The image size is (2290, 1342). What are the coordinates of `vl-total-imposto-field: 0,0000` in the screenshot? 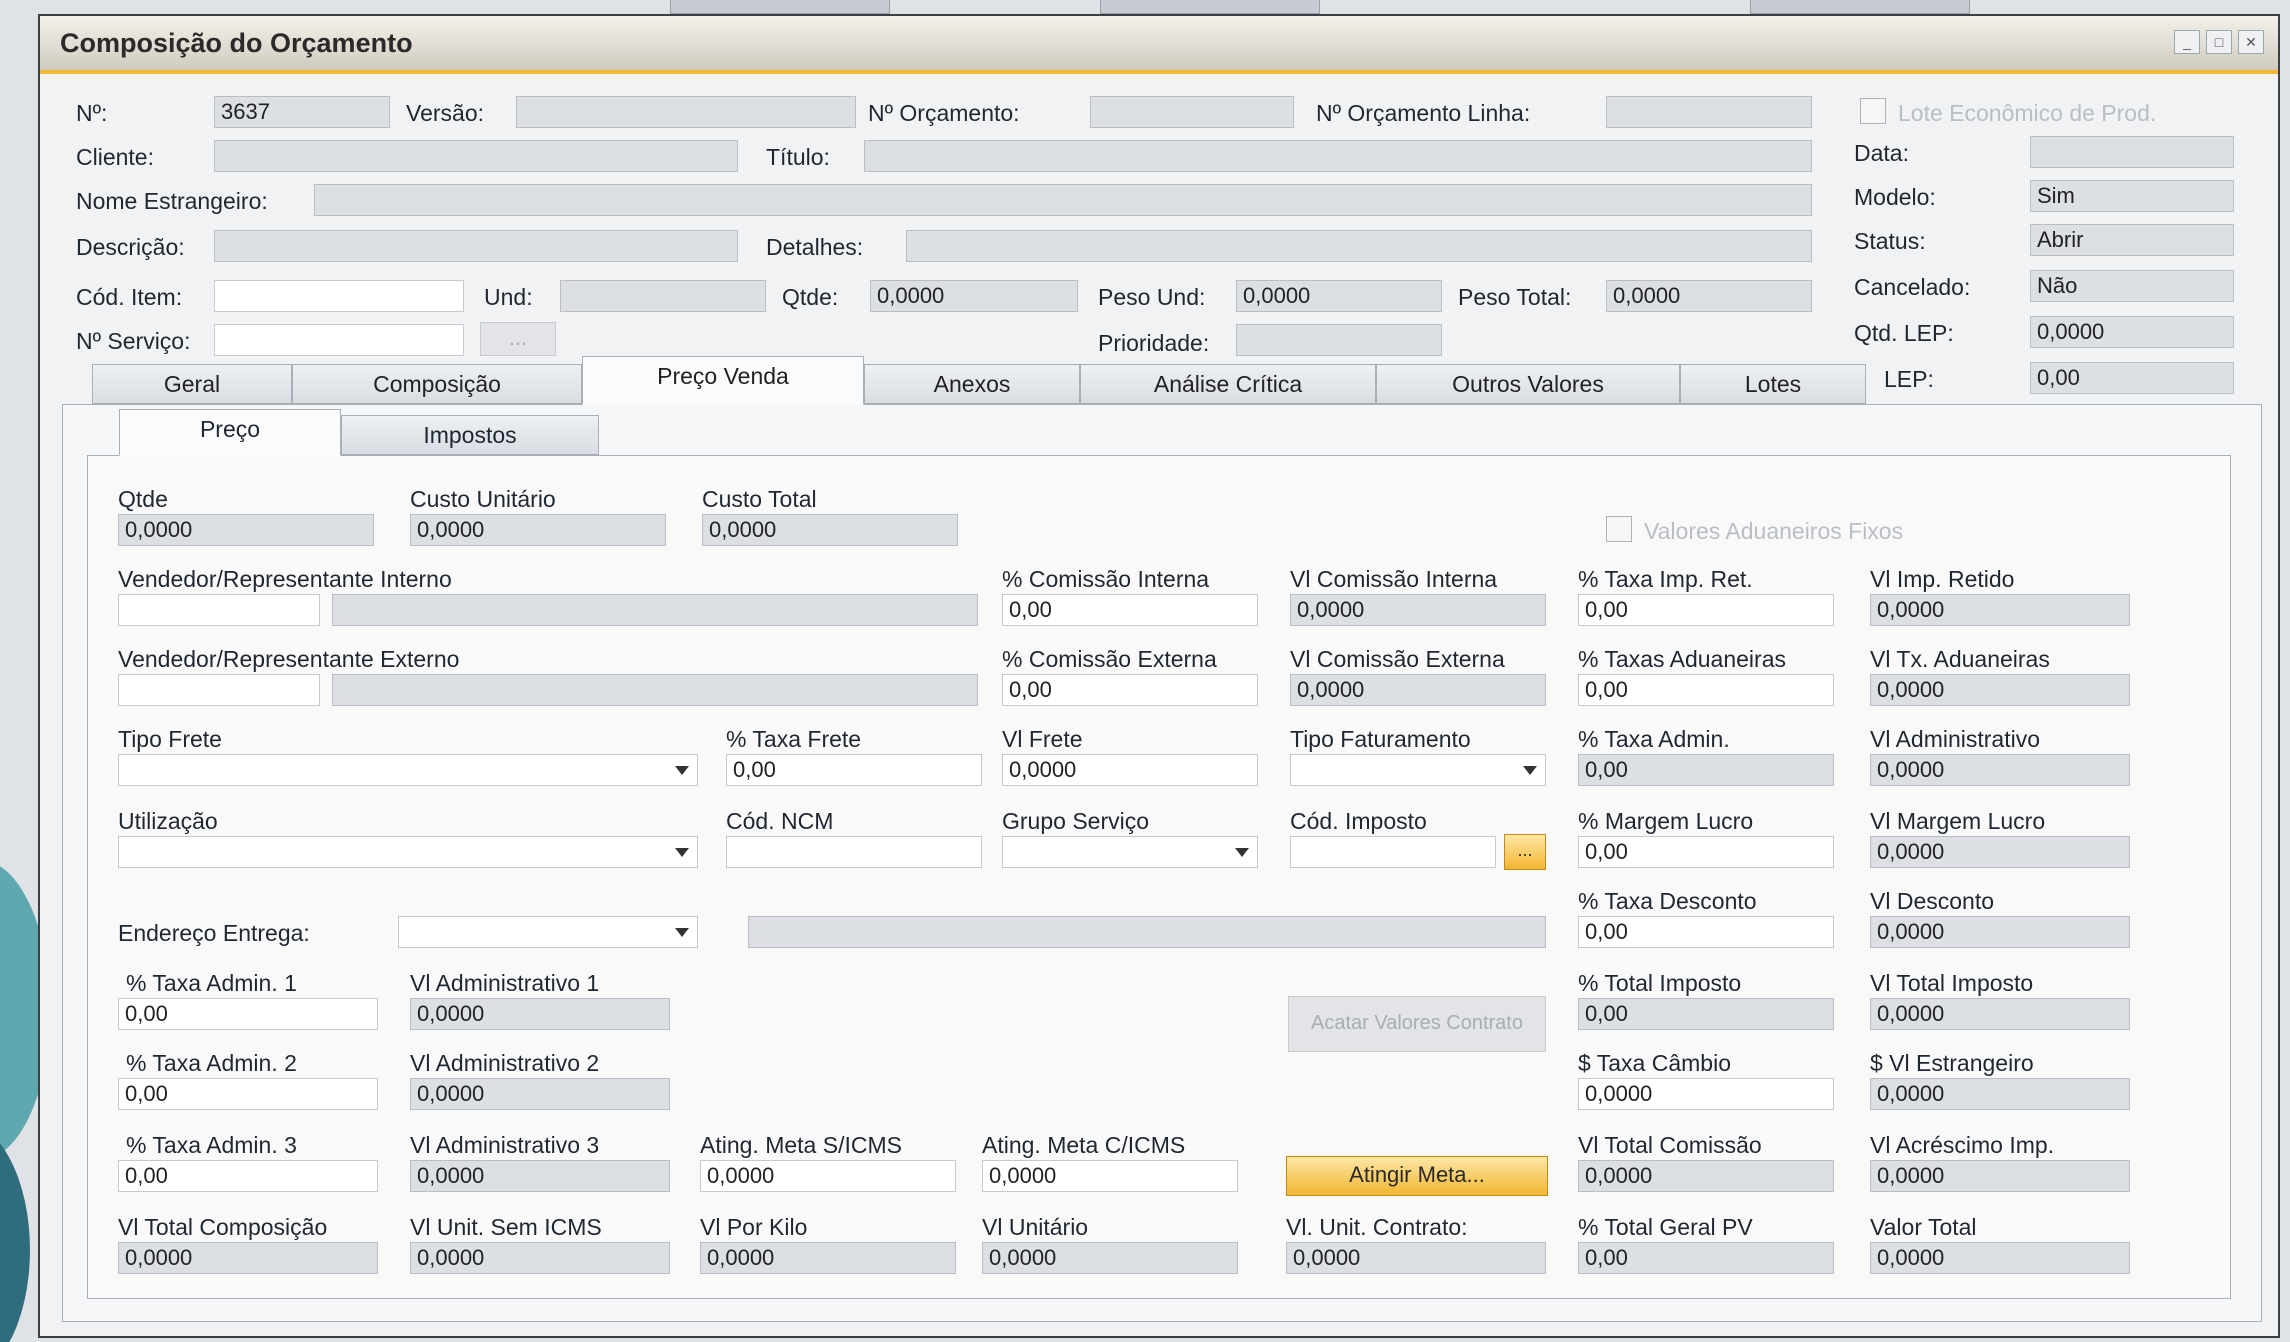 It's located at (2000, 1014).